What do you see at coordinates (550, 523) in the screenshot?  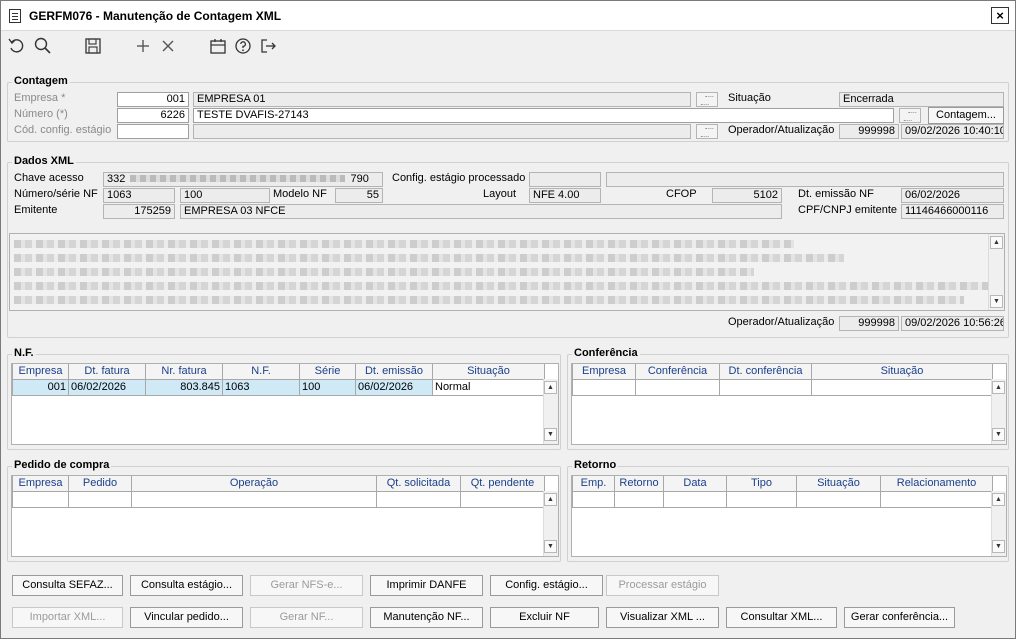 I see `pedido-scrollbar: ▲ ▼` at bounding box center [550, 523].